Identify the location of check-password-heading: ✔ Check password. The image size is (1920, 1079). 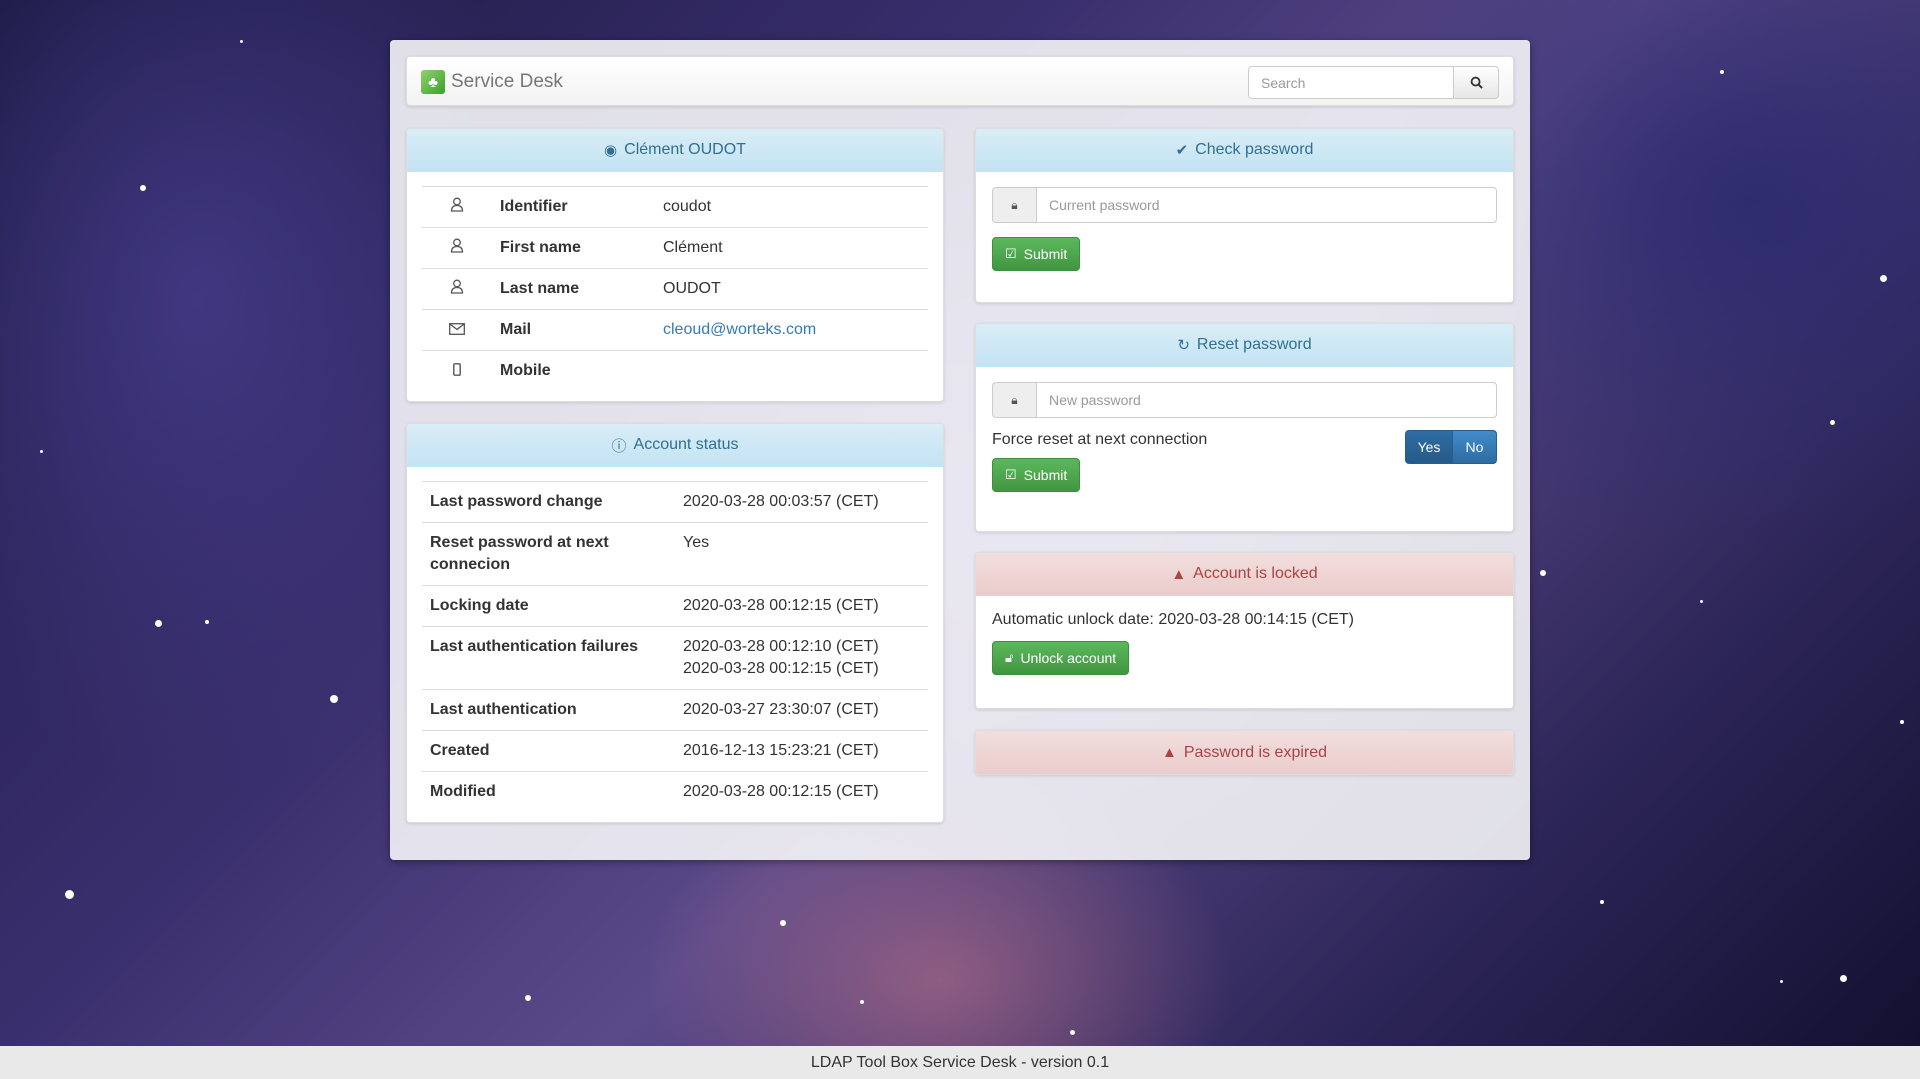
(1244, 150).